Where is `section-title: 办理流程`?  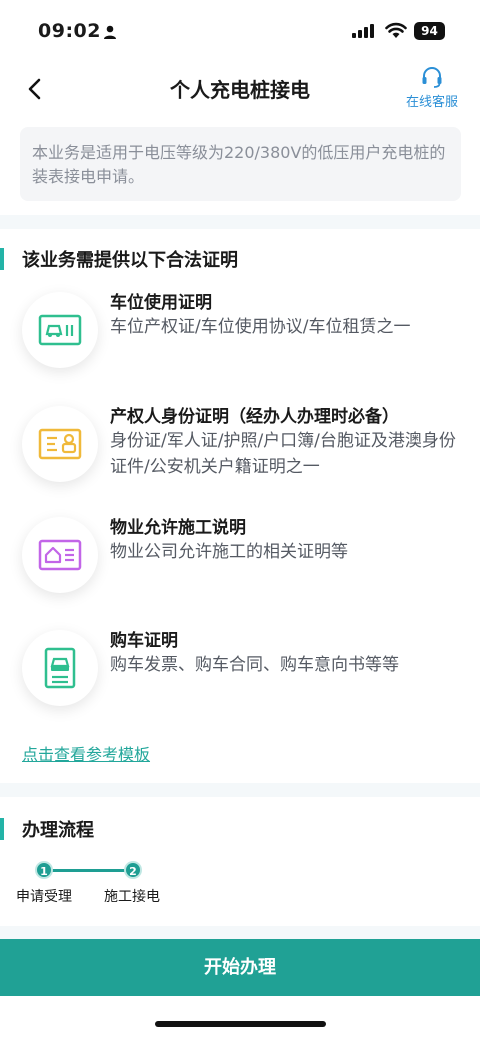
section-title: 办理流程 is located at coordinates (58, 830).